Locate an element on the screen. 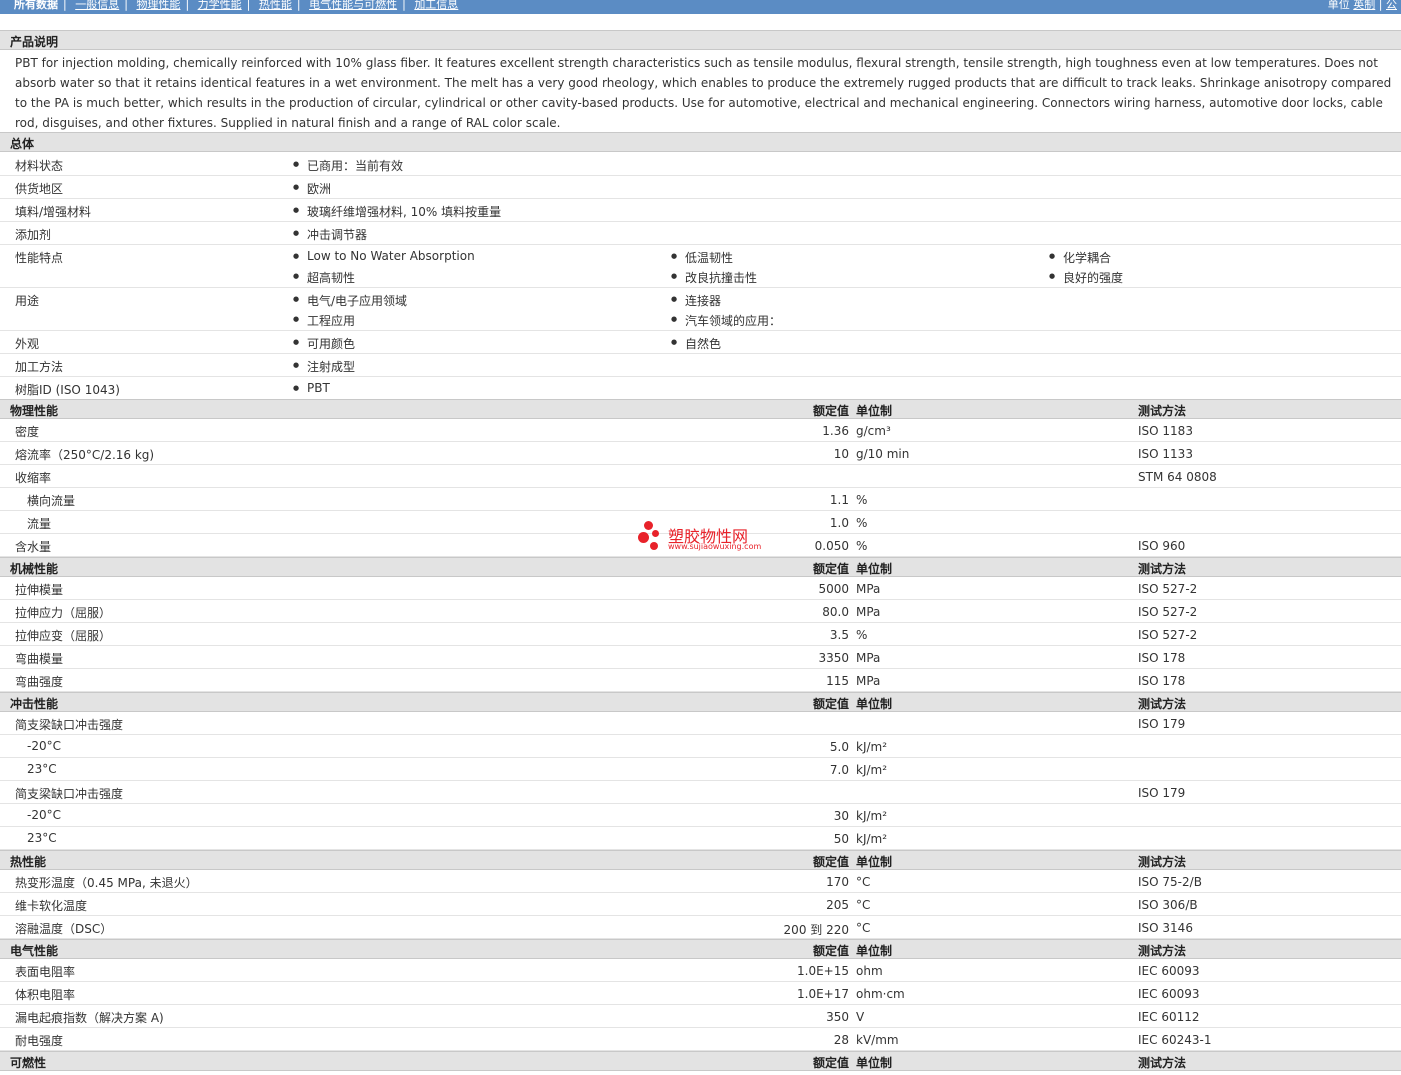 Image resolution: width=1401 pixels, height=1075 pixels. watermark-logo: 塑胶物性网 www.sujiaowuxing.com is located at coordinates (703, 538).